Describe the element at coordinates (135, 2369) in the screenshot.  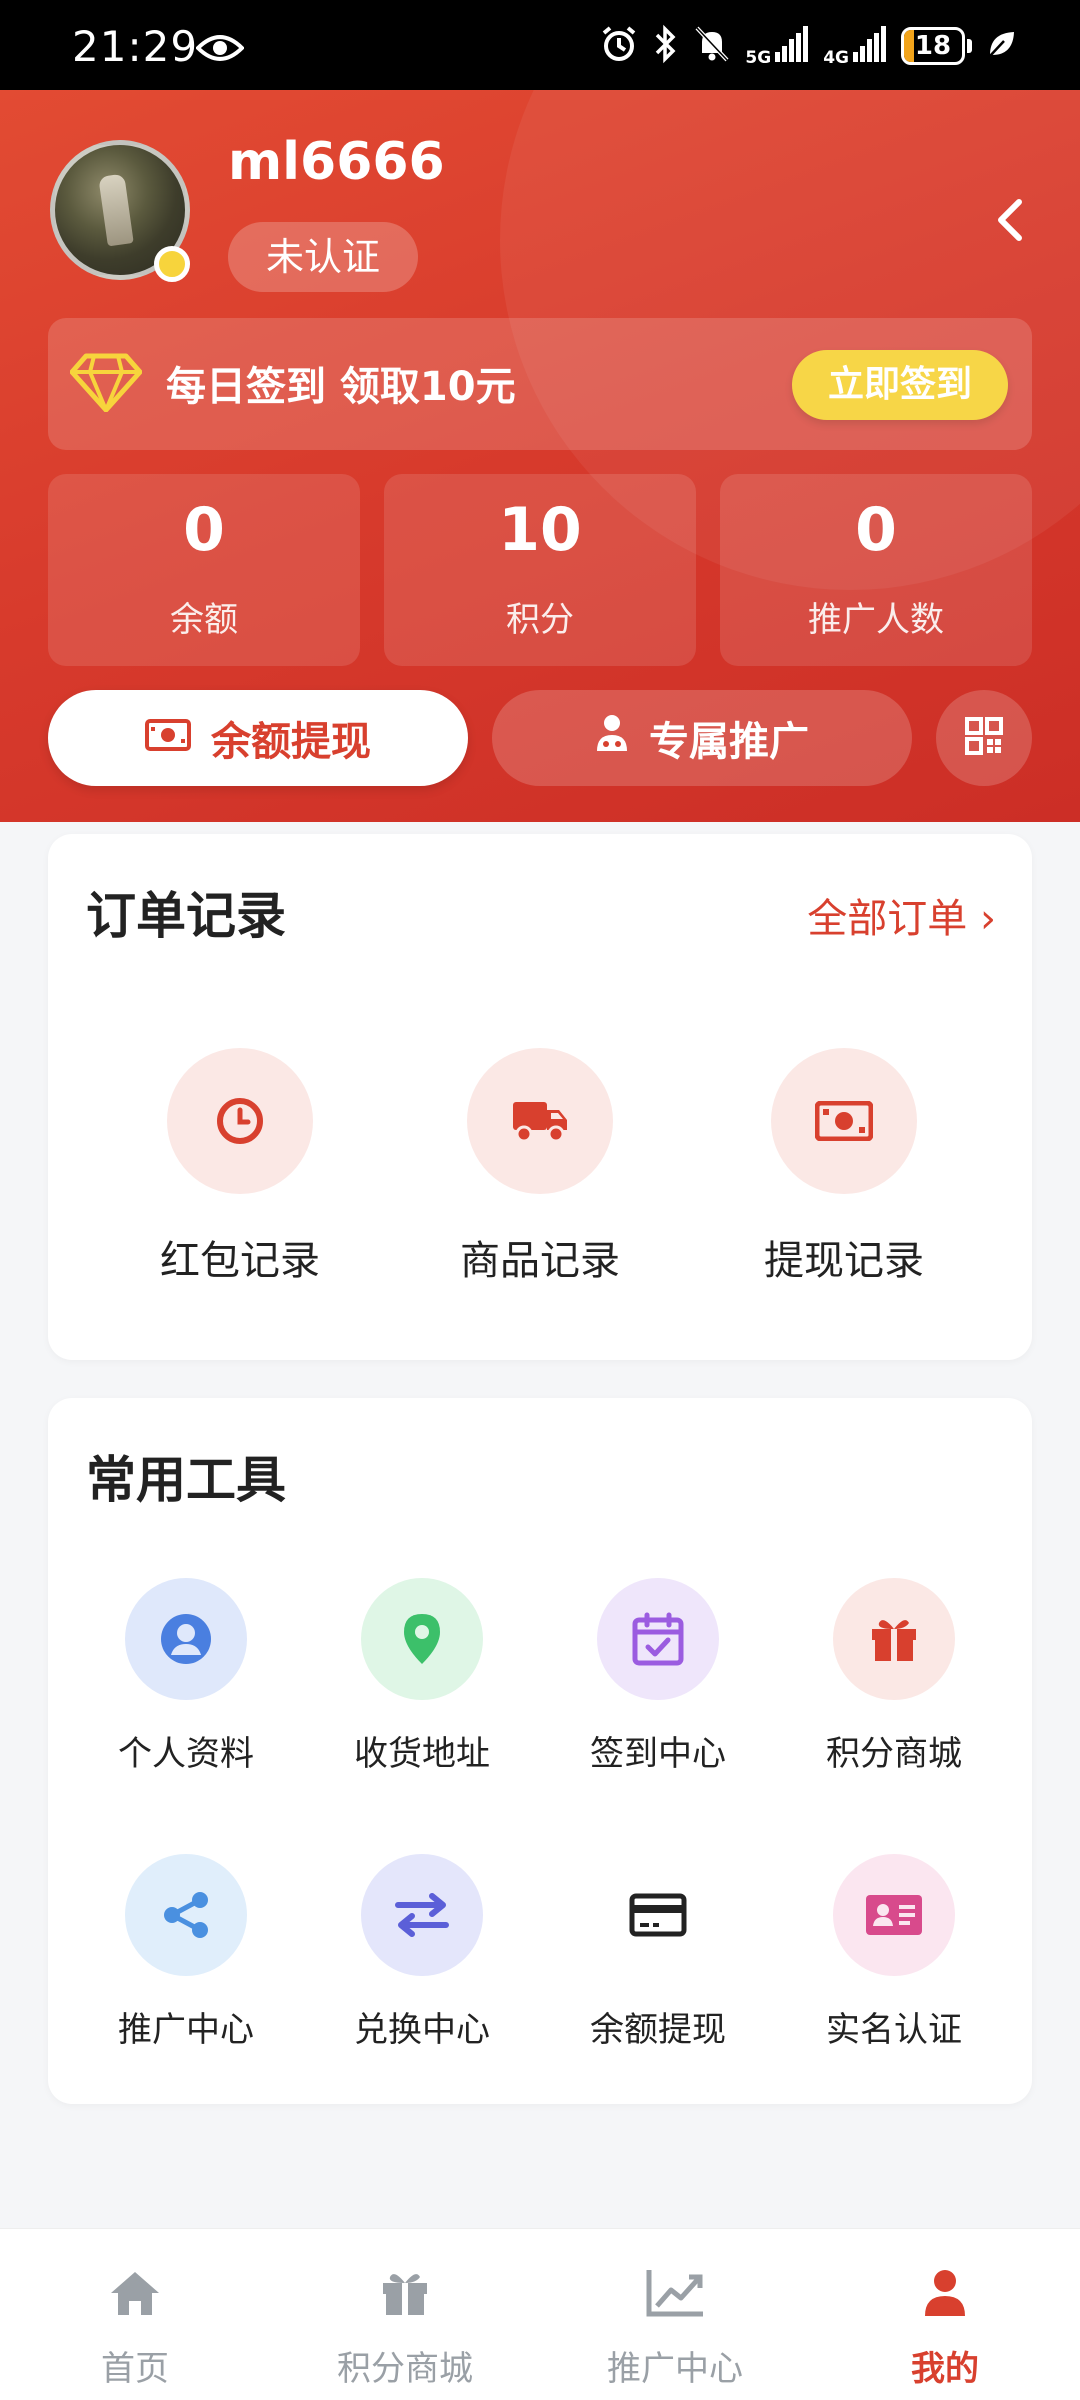
I see `nav-label: 首页` at that location.